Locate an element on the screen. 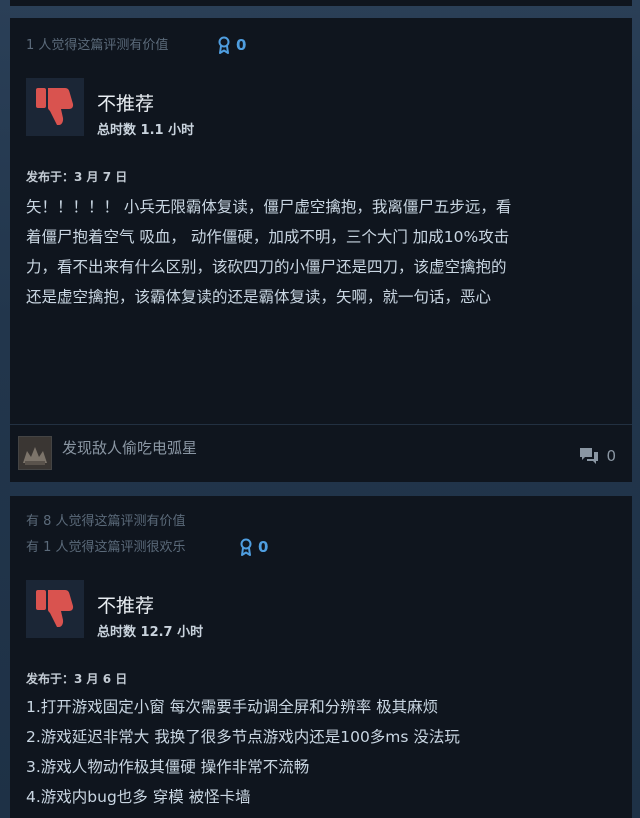 This screenshot has height=818, width=640. review-footer-divider is located at coordinates (321, 424).